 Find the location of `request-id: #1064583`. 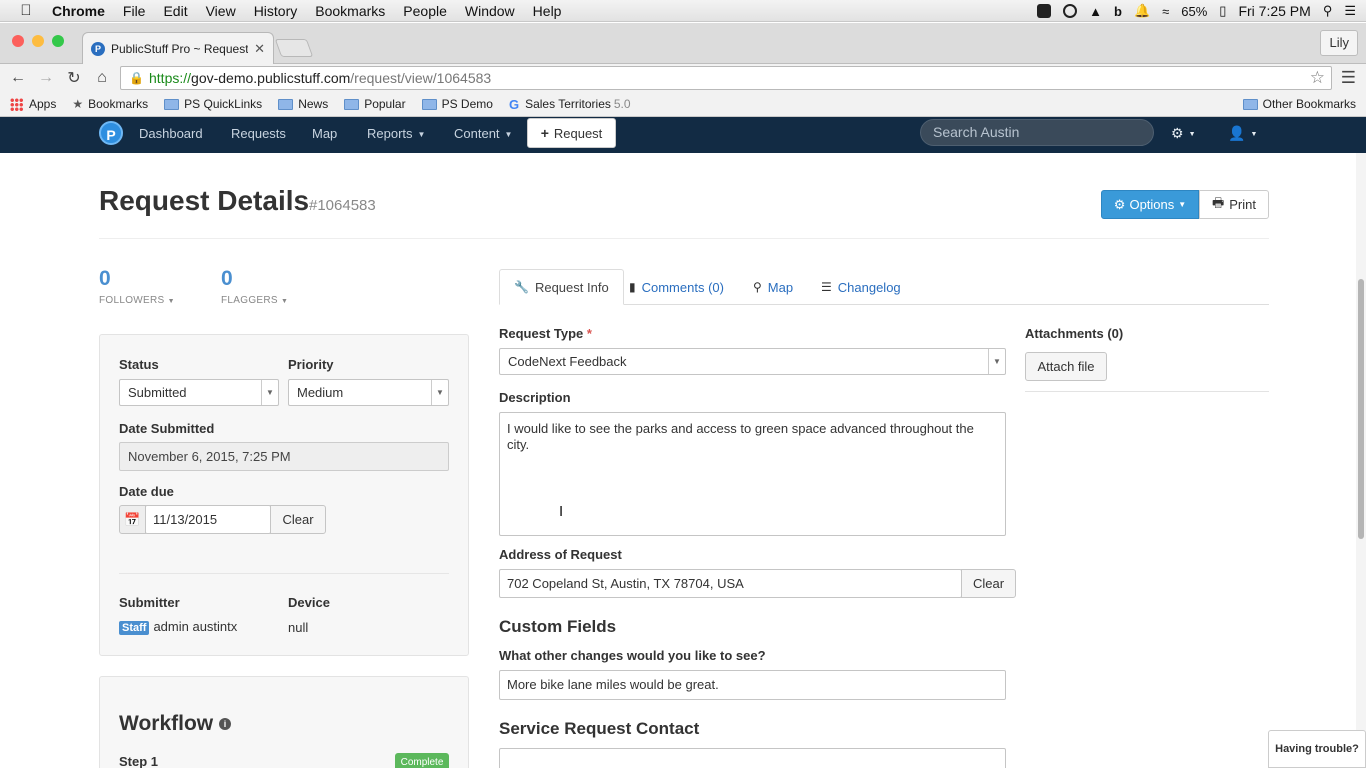

request-id: #1064583 is located at coordinates (342, 205).